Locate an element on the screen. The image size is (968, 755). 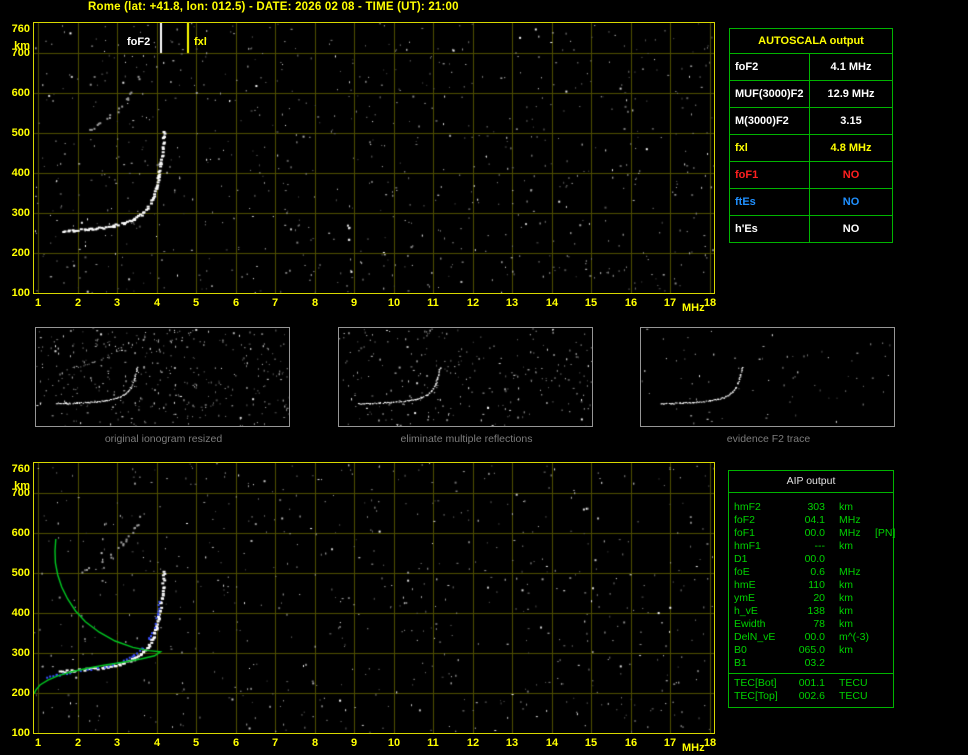
x-tick-label: 4 is located at coordinates (157, 743).